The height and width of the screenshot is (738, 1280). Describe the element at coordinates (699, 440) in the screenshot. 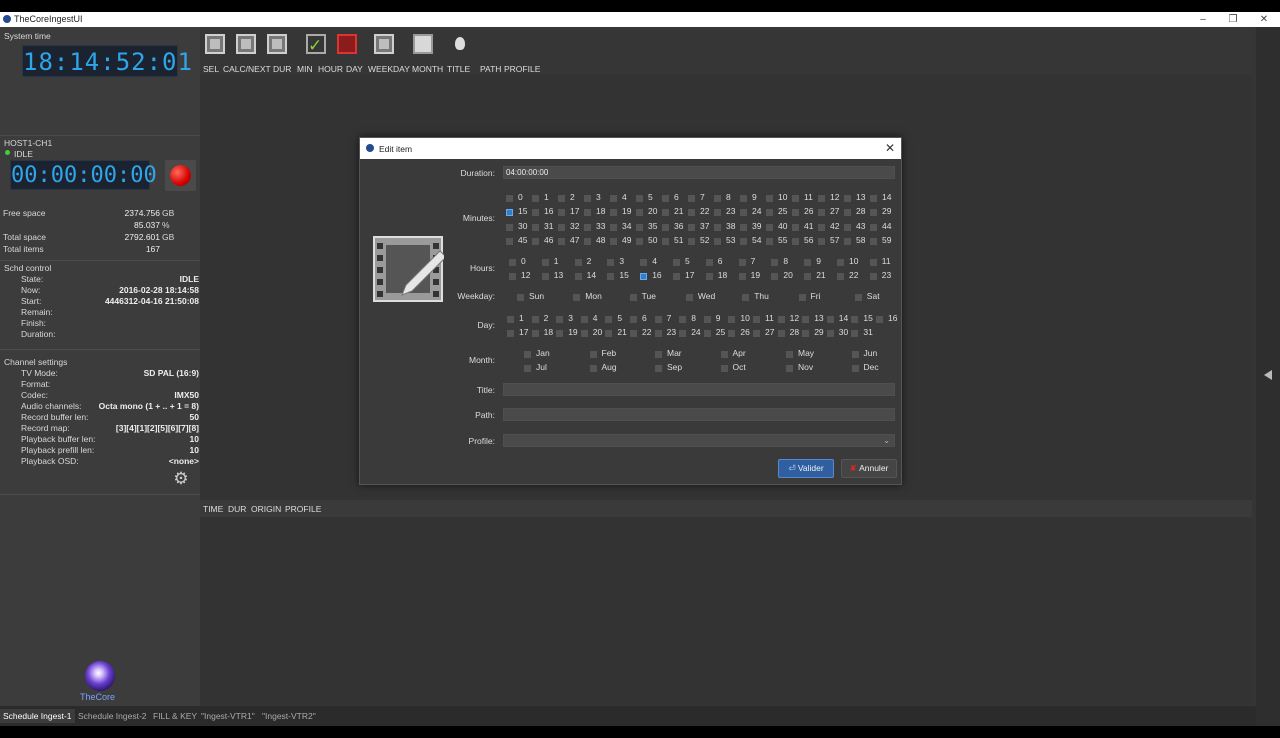

I see `profile-select: ⌄` at that location.